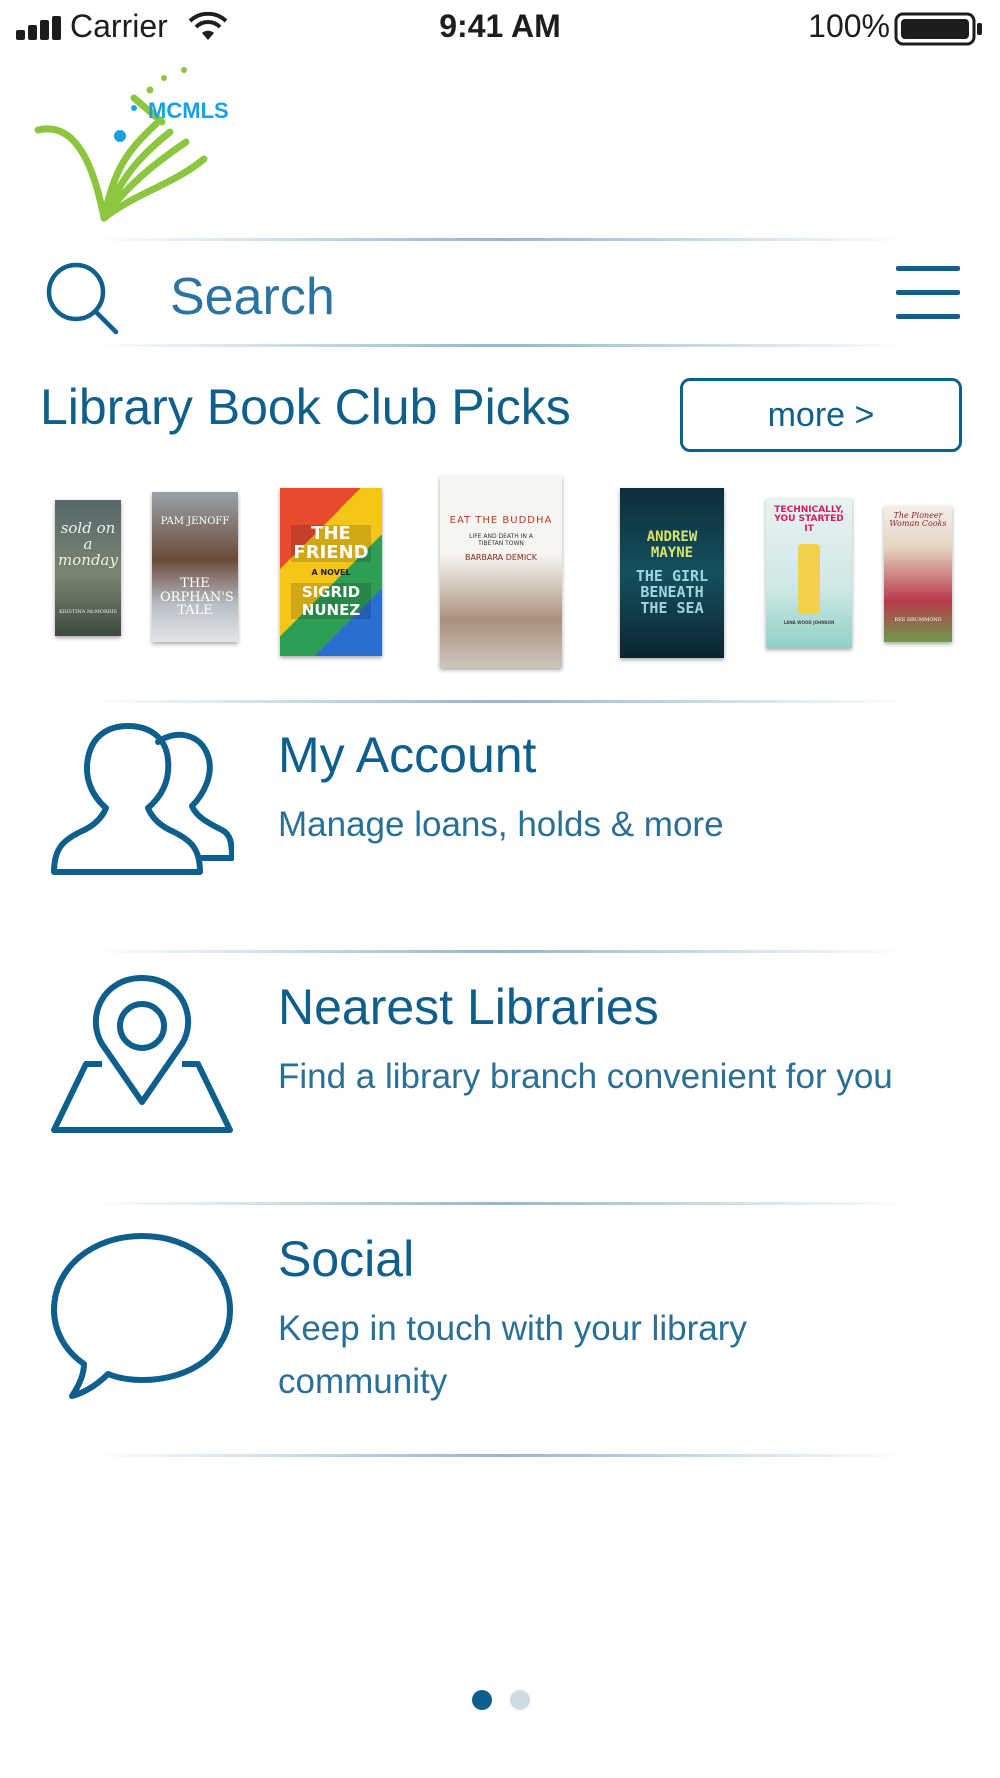 The width and height of the screenshot is (1000, 1778). I want to click on my-account-row: My Account Manage loans, holds & more, so click(500, 827).